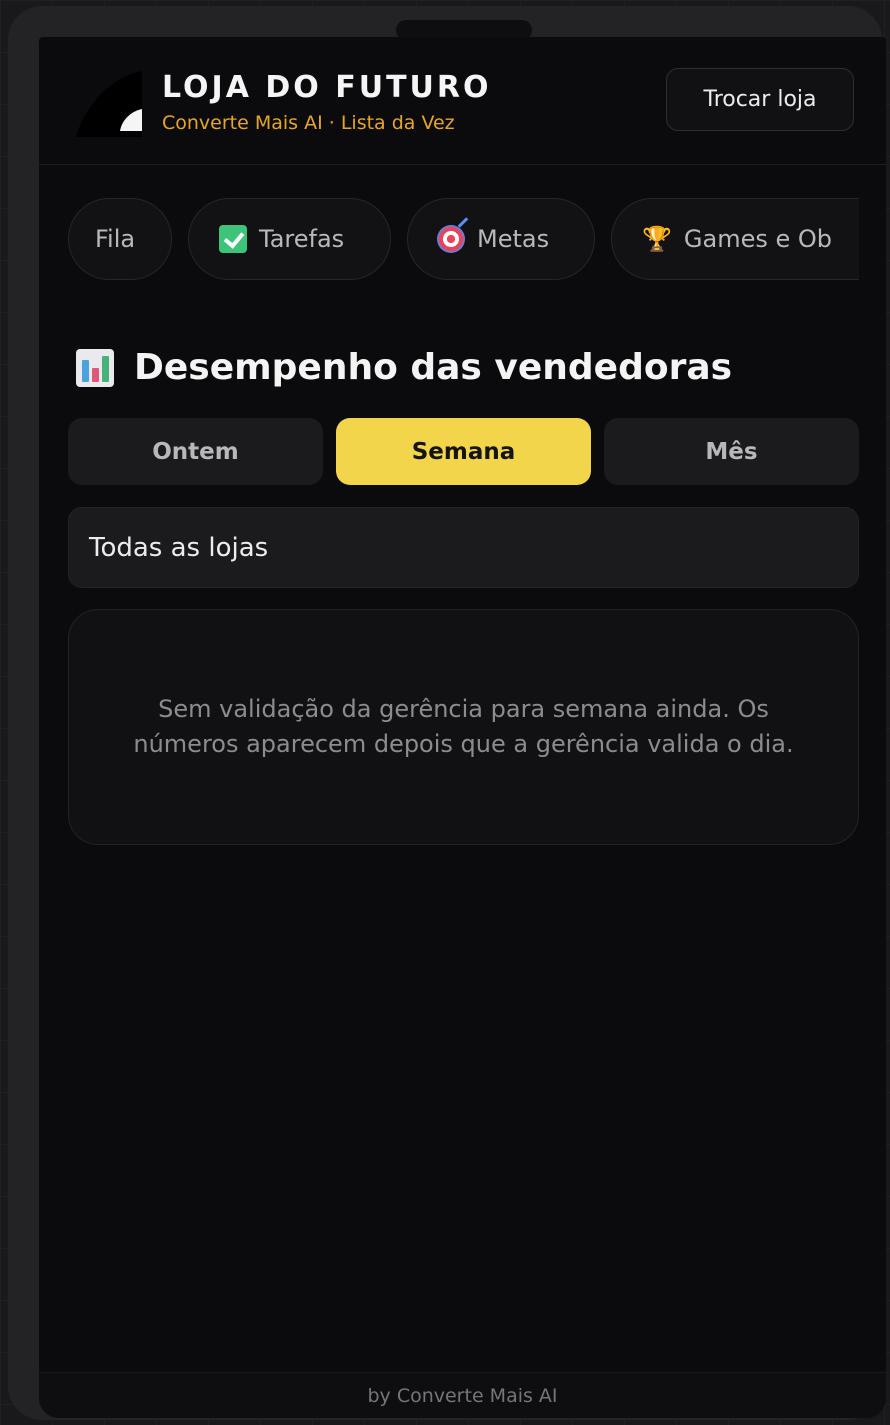 The image size is (890, 1425). I want to click on bar-chart-icon, so click(95, 367).